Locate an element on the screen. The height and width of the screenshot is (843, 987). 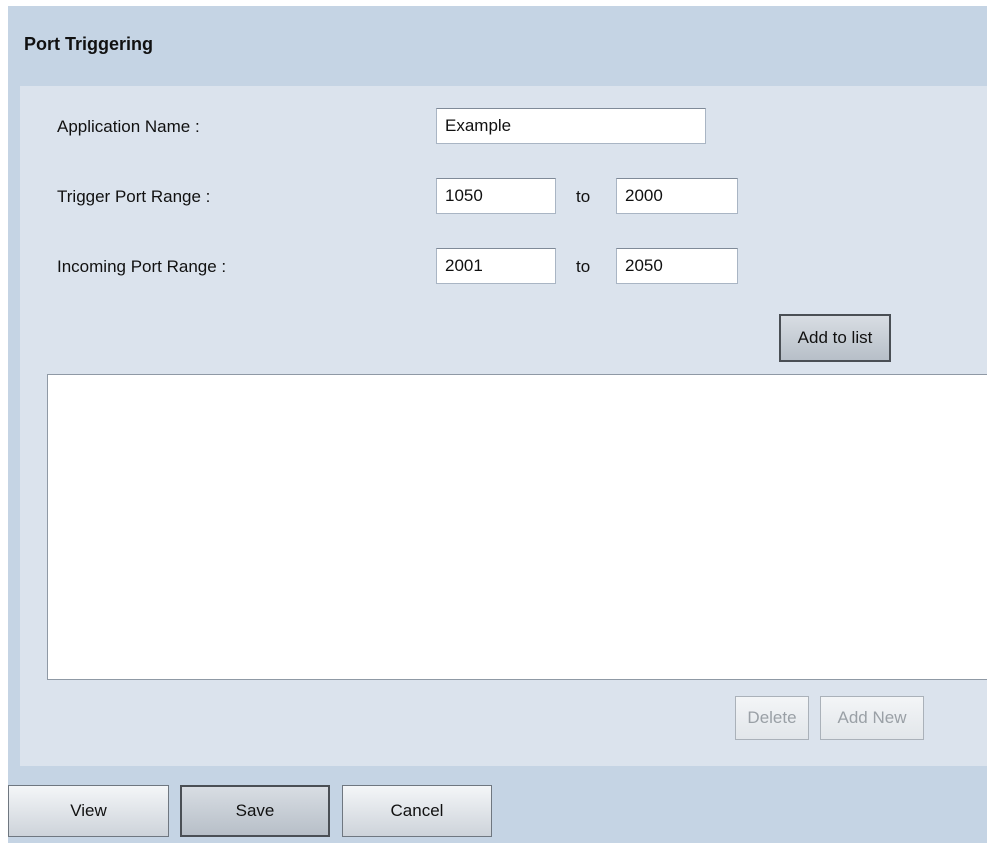
save-button: Save is located at coordinates (255, 811).